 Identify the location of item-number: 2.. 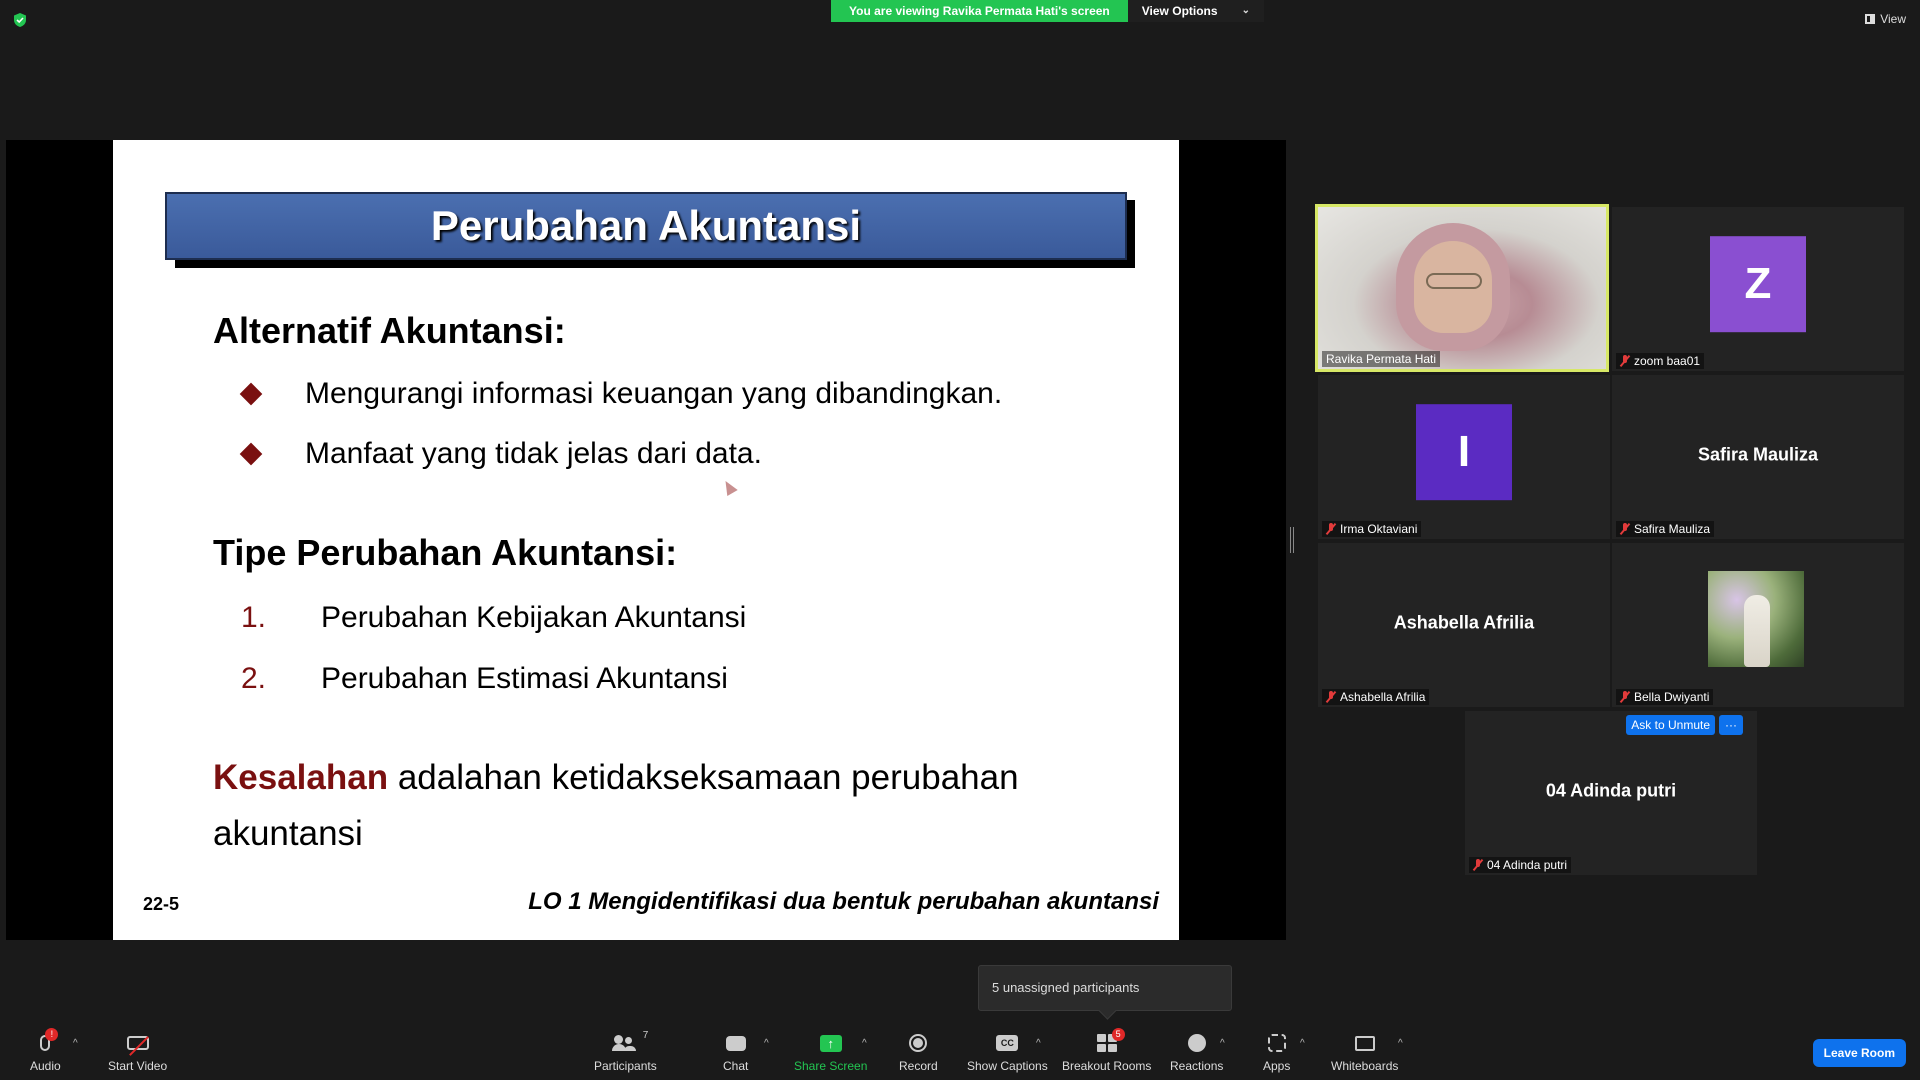
(254, 678).